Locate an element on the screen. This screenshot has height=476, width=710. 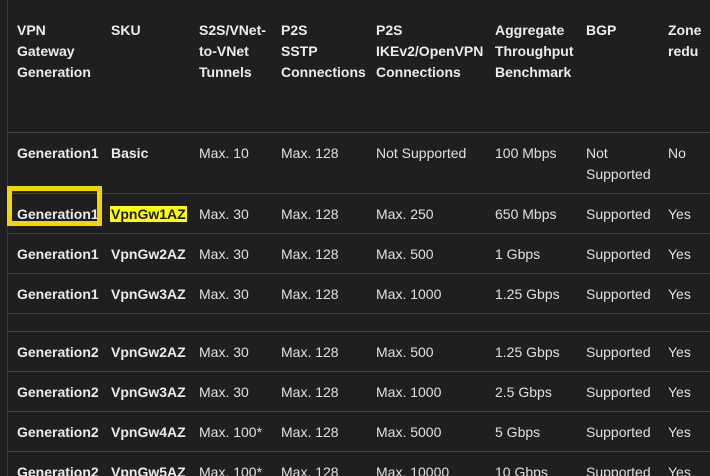
cell-sku: VpnGw5AZ is located at coordinates (148, 469).